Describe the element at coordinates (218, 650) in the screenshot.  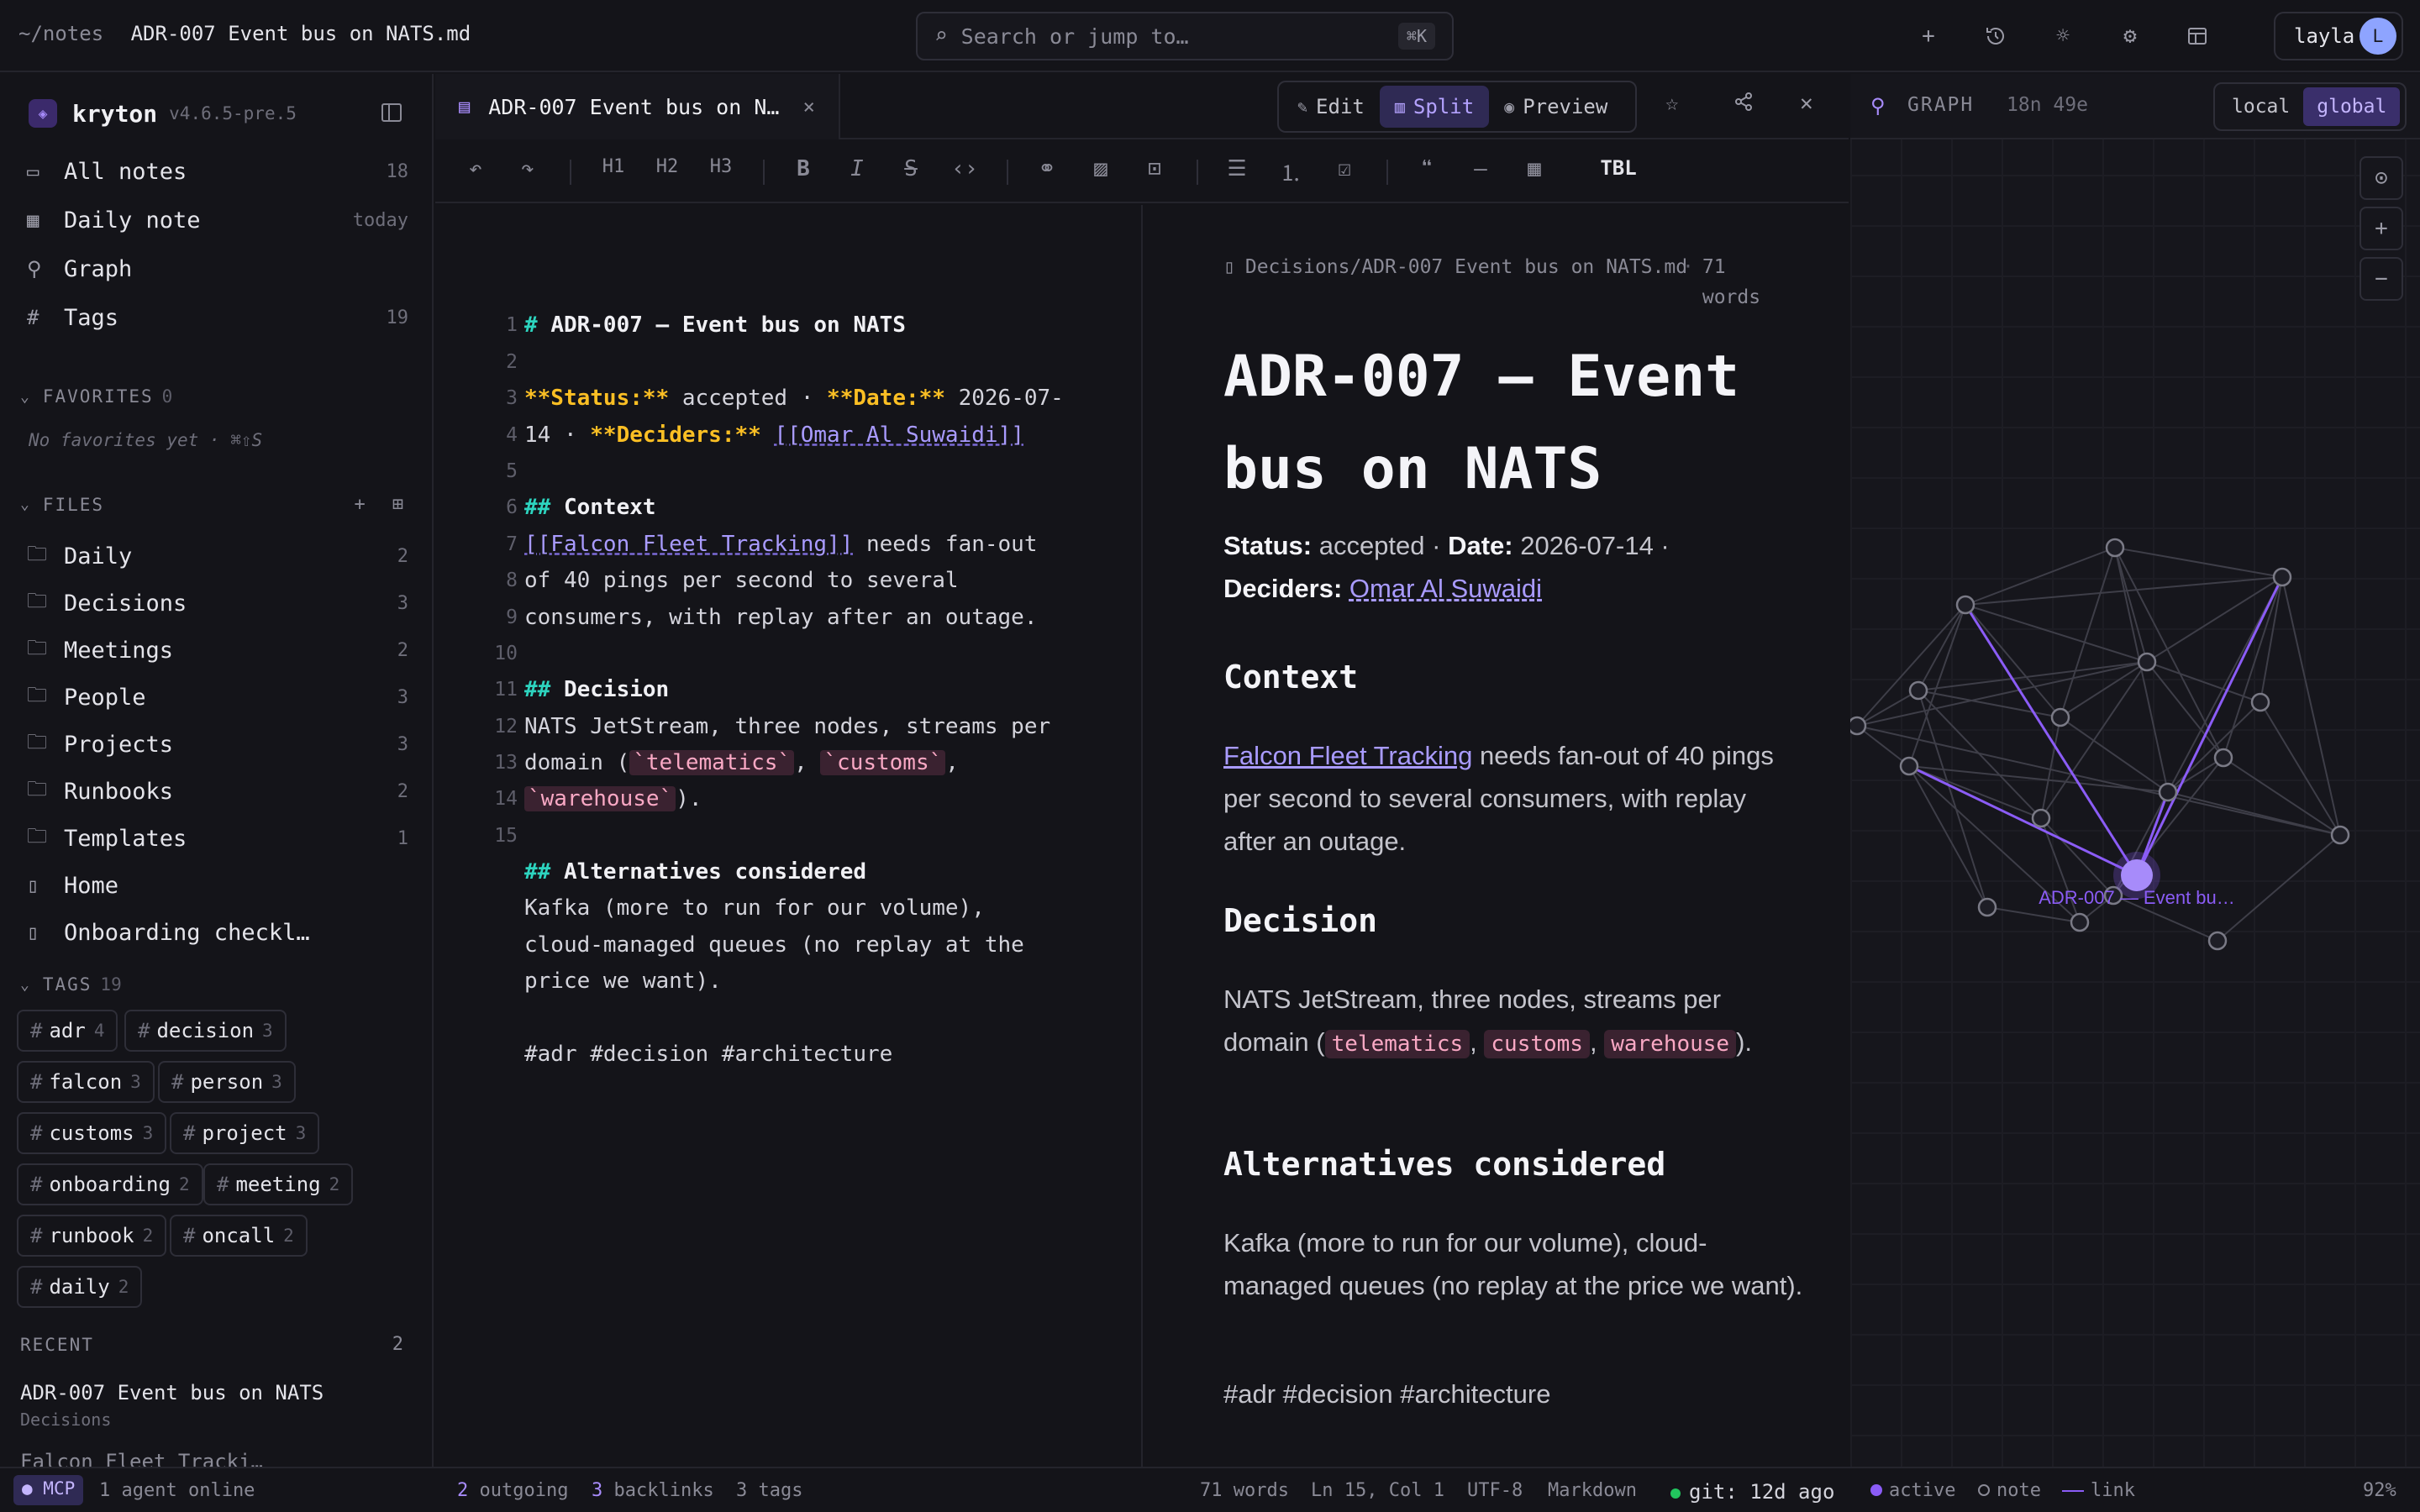
I see `folder-item: 🗀 Meetings 2` at that location.